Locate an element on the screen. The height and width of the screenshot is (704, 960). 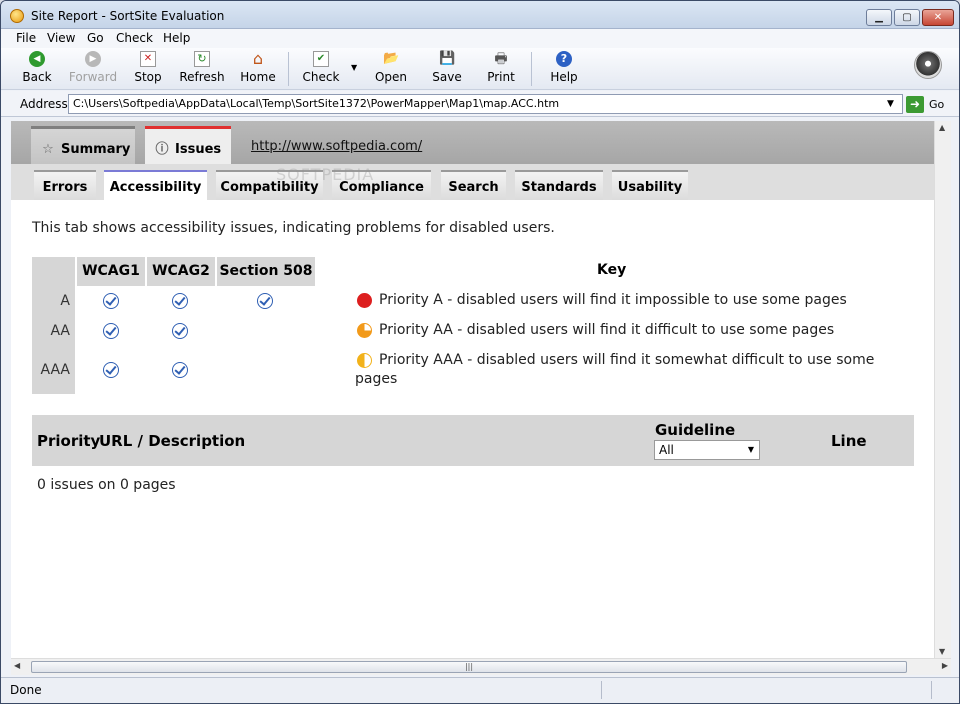
vertical-scrollbar: ▲ ▼ is located at coordinates (942, 389).